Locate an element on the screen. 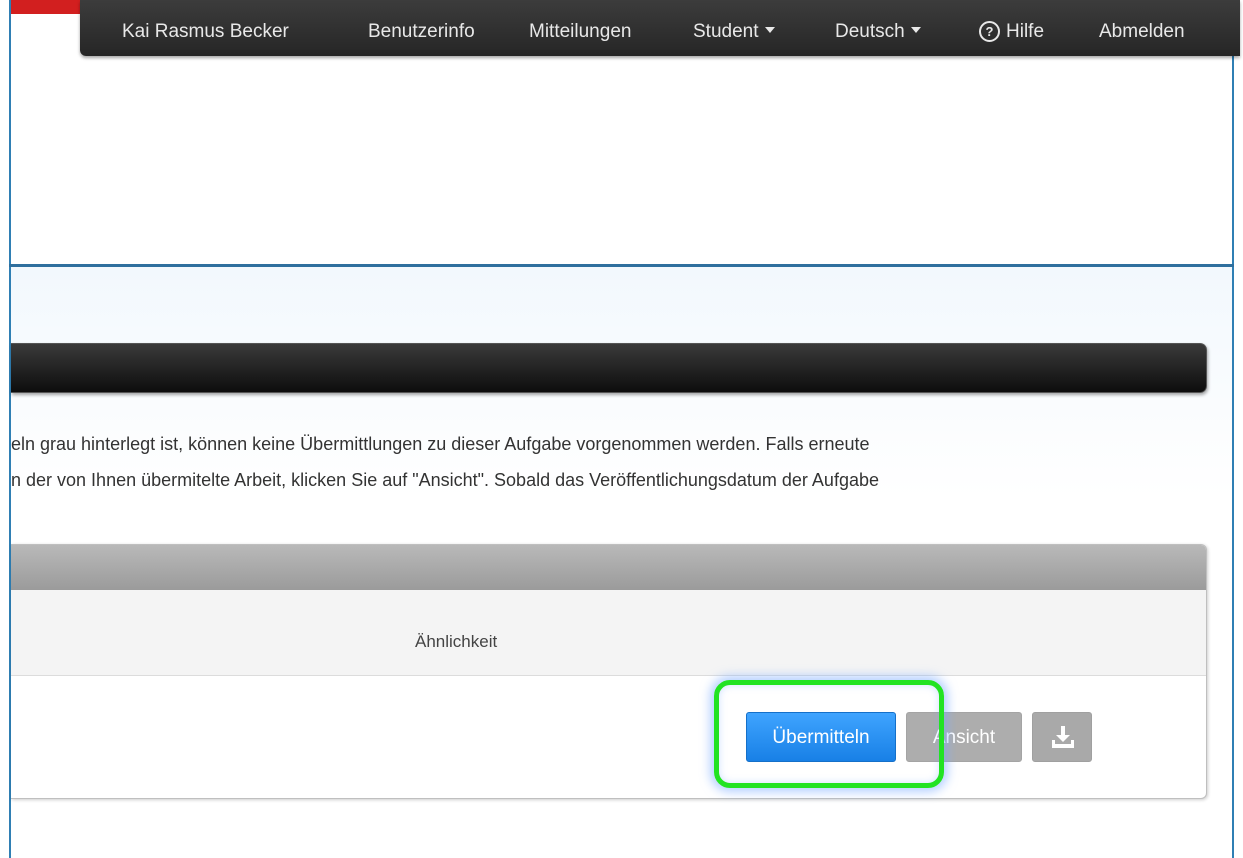 The image size is (1243, 858). help-circle-icon: ? is located at coordinates (989, 31).